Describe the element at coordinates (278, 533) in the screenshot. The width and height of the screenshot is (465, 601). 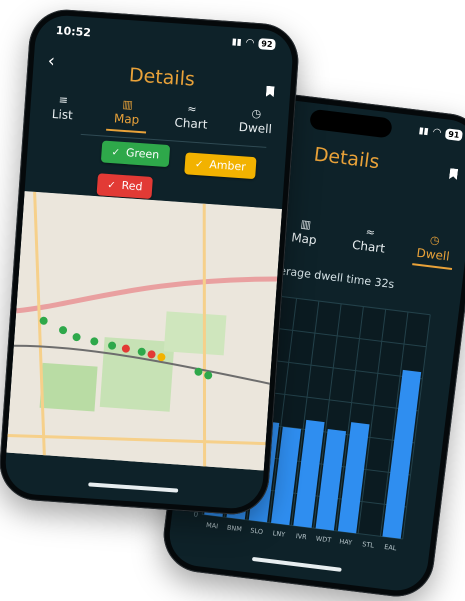
I see `x-tick-label: LNY` at that location.